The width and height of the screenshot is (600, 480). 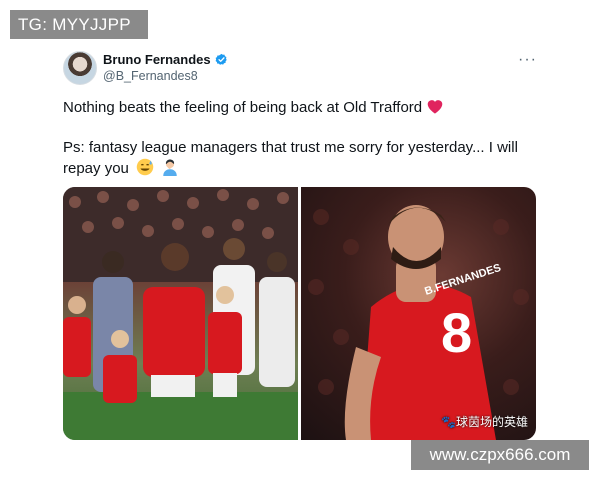 I want to click on grinning-sweat-face-icon, so click(x=145, y=167).